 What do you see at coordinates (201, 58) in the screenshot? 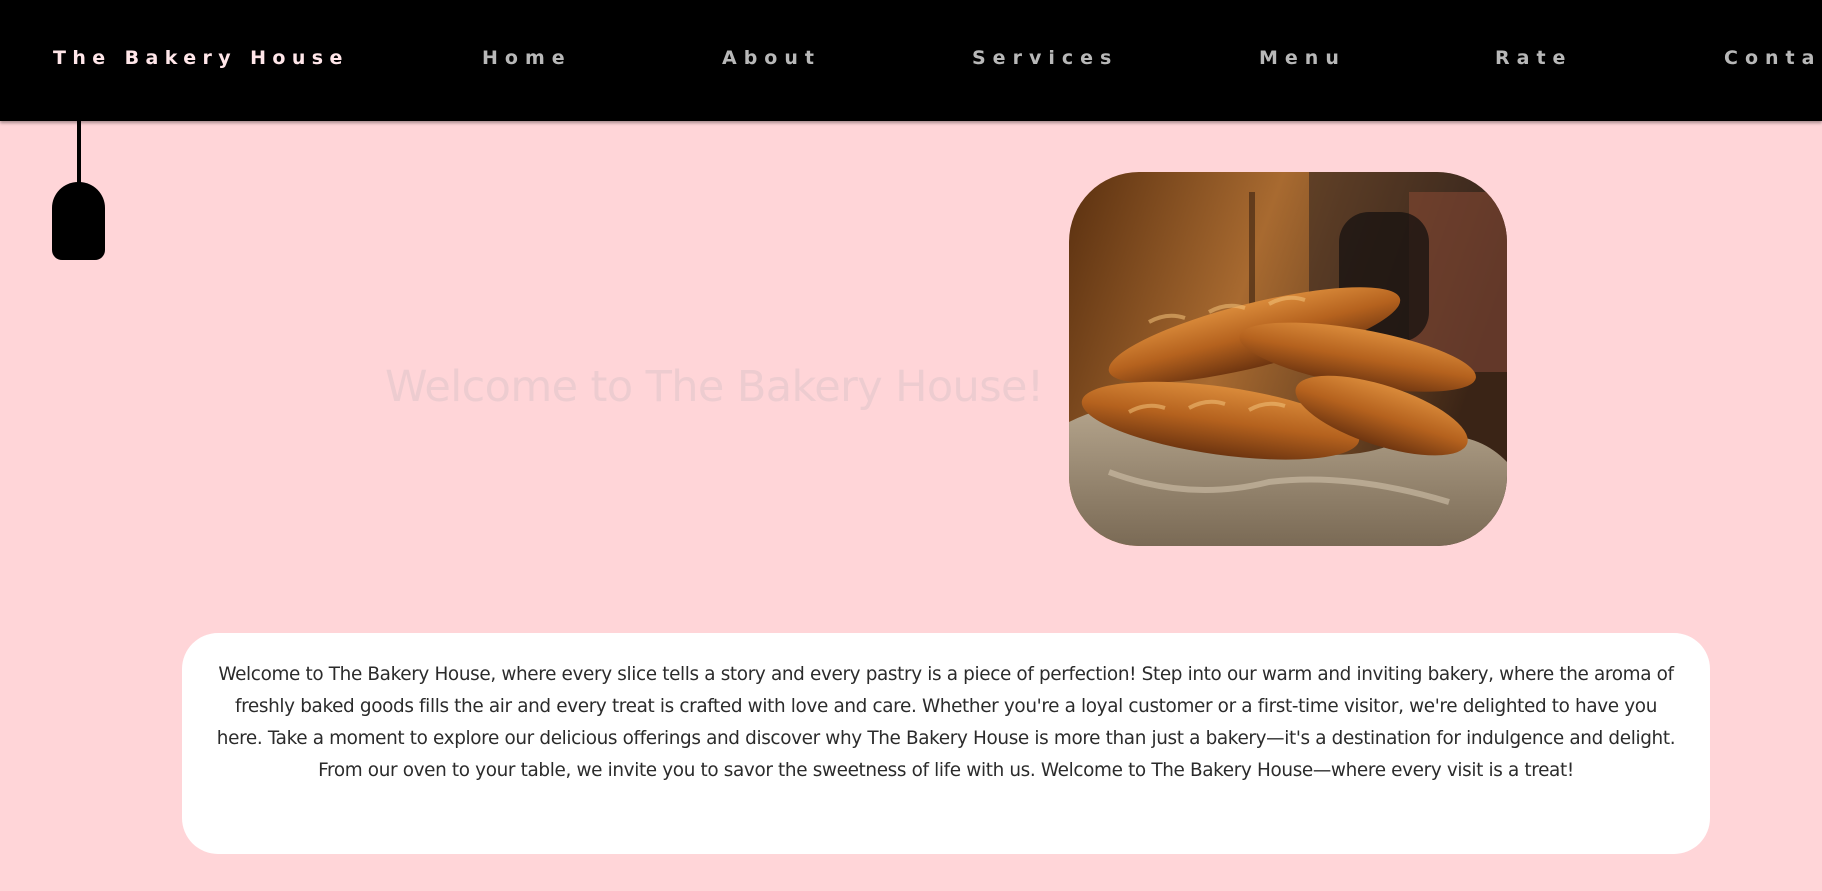
I see `brand-logo-text: The Bakery House` at bounding box center [201, 58].